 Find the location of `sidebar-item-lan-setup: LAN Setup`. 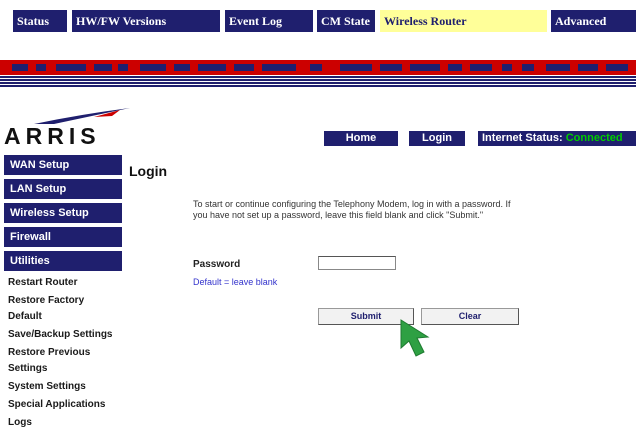

sidebar-item-lan-setup: LAN Setup is located at coordinates (63, 189).